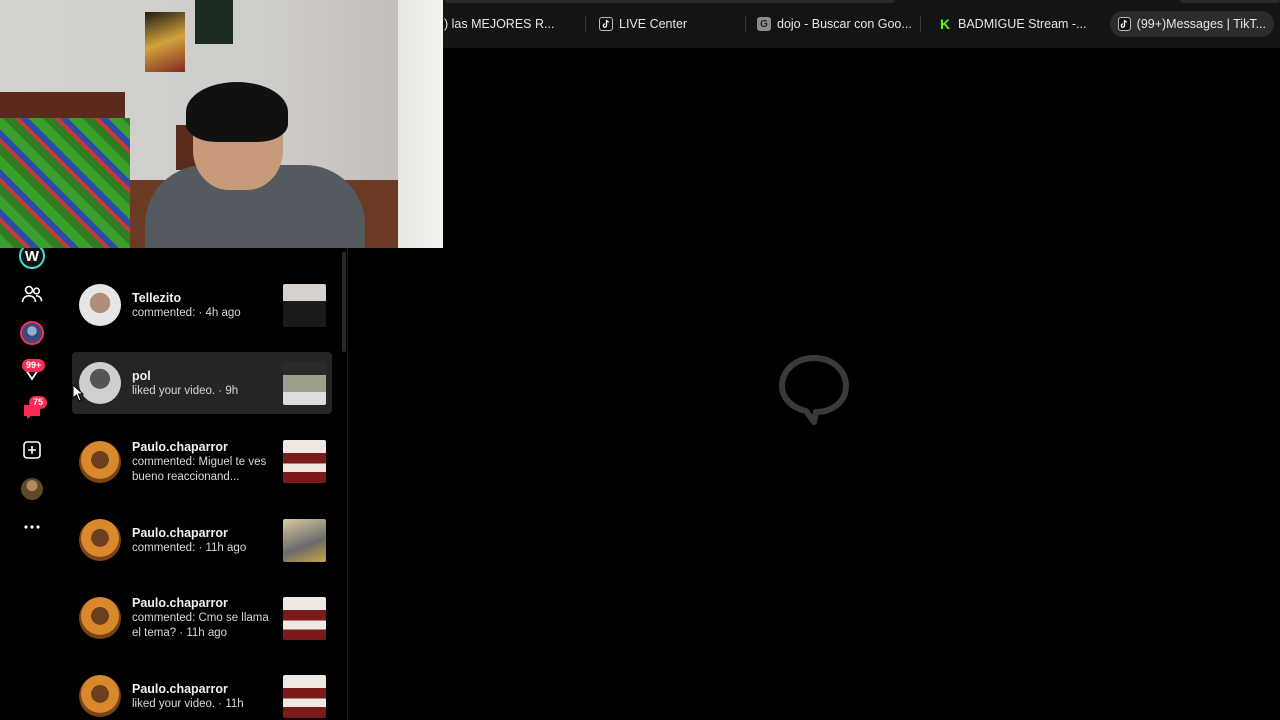 The height and width of the screenshot is (720, 1280). I want to click on more-dots-icon, so click(32, 527).